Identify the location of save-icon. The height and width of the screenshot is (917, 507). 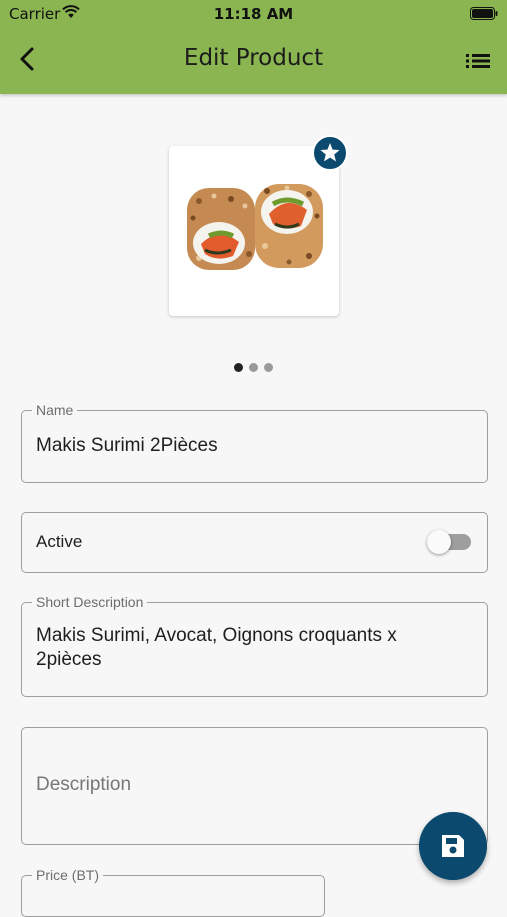
(453, 846).